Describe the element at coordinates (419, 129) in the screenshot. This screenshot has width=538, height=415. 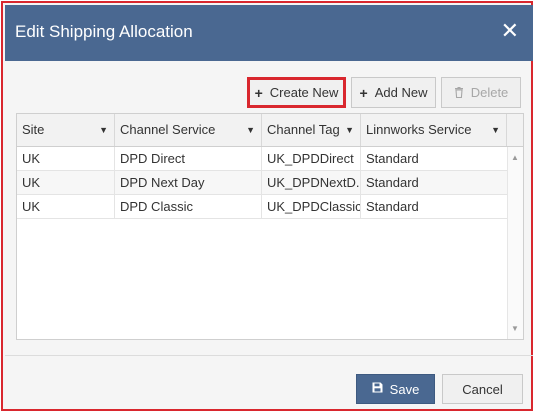
I see `column-header-label: Linnworks Service` at that location.